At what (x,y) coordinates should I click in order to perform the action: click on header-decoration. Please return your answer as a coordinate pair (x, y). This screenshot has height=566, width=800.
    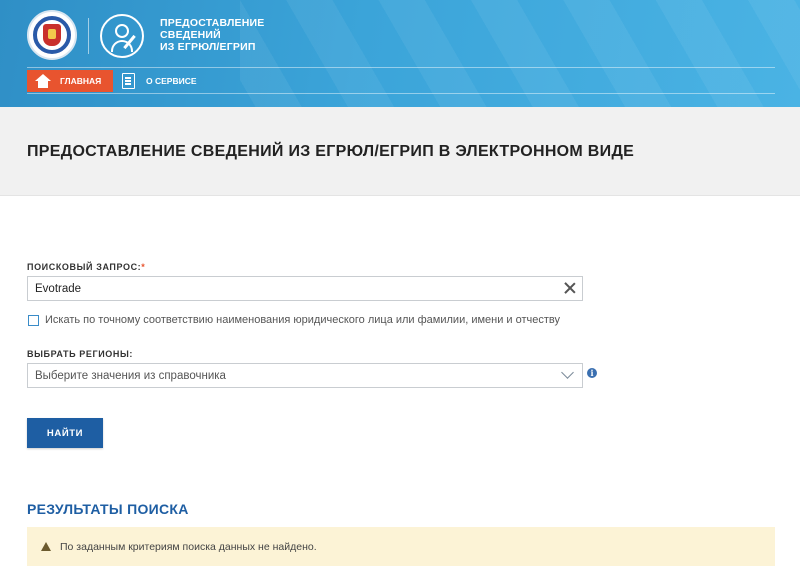
    Looking at the image, I should click on (520, 53).